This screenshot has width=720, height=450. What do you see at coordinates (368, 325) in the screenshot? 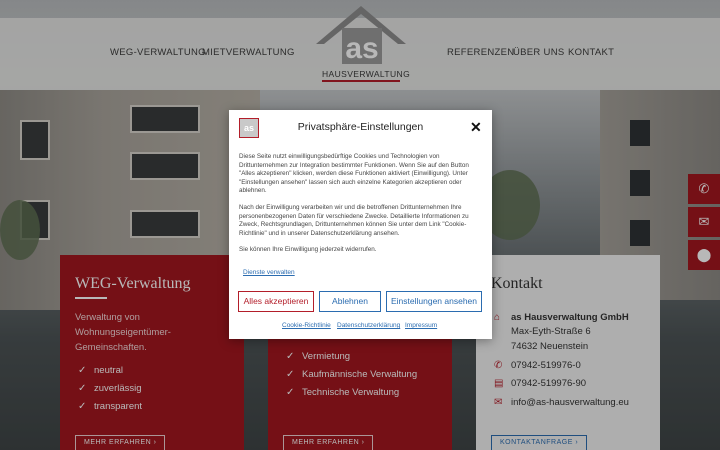
I see `privacy-policy-link: Datenschutzerklärung` at bounding box center [368, 325].